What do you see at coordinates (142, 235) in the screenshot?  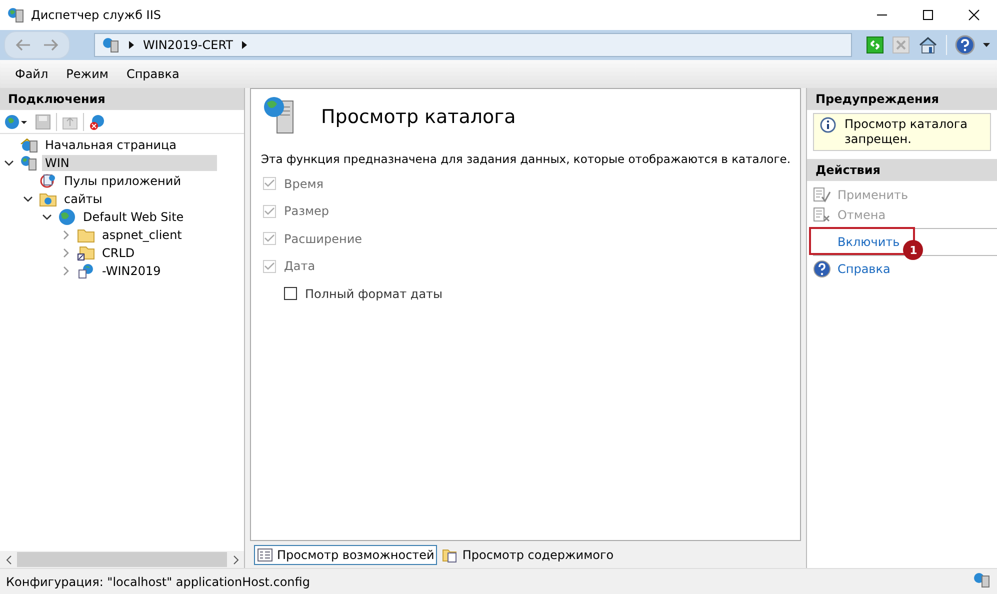 I see `tree-item: aspnet_client` at bounding box center [142, 235].